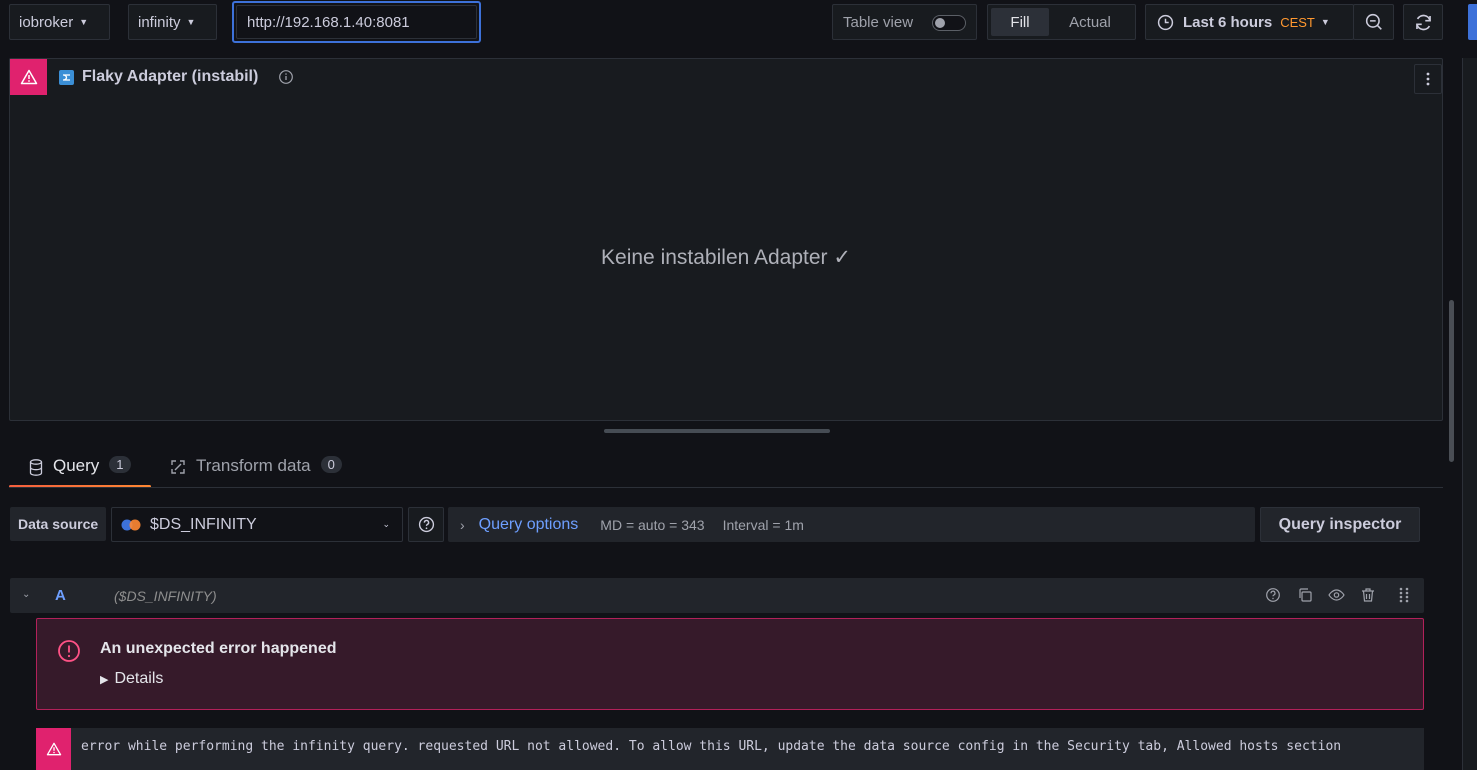 This screenshot has height=770, width=1477. Describe the element at coordinates (46, 22) in the screenshot. I see `variable-iobroker-label: iobroker` at that location.